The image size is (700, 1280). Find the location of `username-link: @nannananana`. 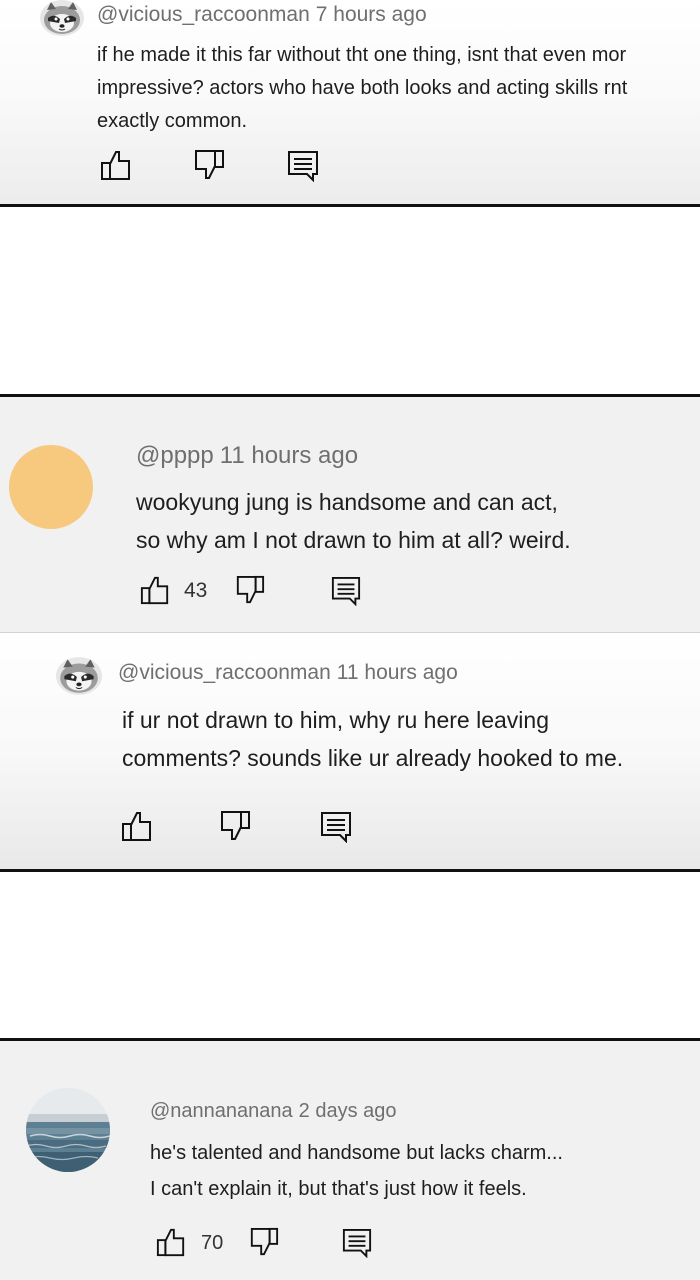

username-link: @nannananana is located at coordinates (221, 1111).